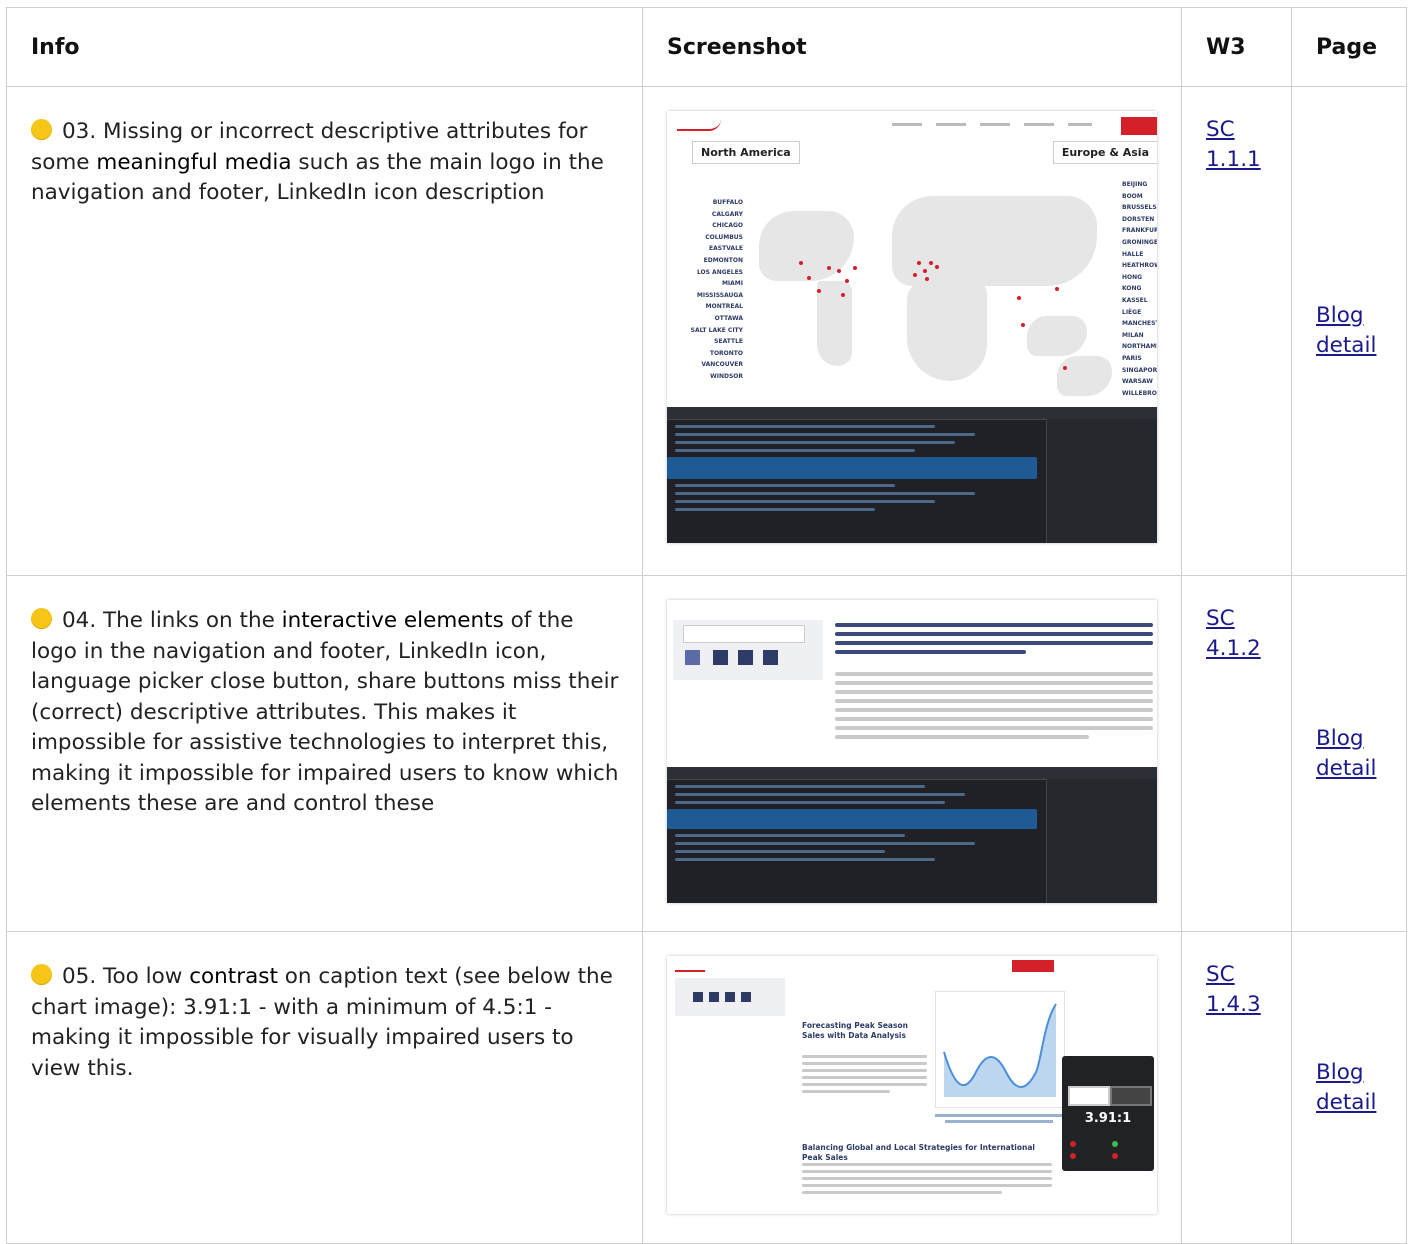 The width and height of the screenshot is (1411, 1244). What do you see at coordinates (705, 238) in the screenshot?
I see `city-label: COLUMBUS` at bounding box center [705, 238].